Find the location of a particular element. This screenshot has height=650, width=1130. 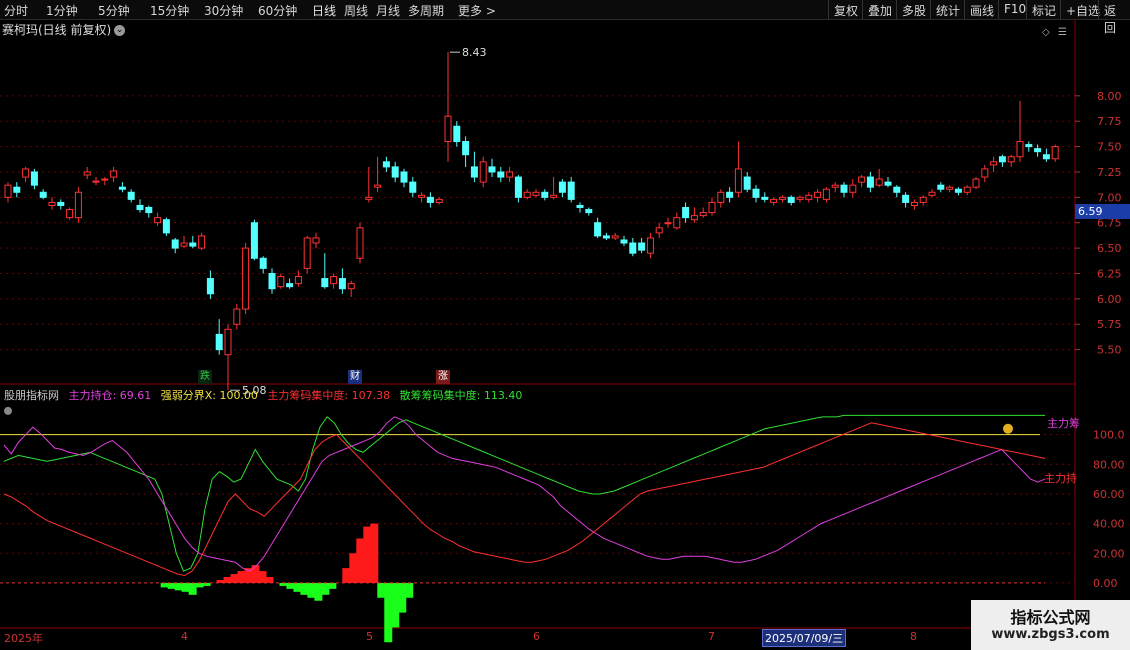

date-label: 5 is located at coordinates (369, 636).